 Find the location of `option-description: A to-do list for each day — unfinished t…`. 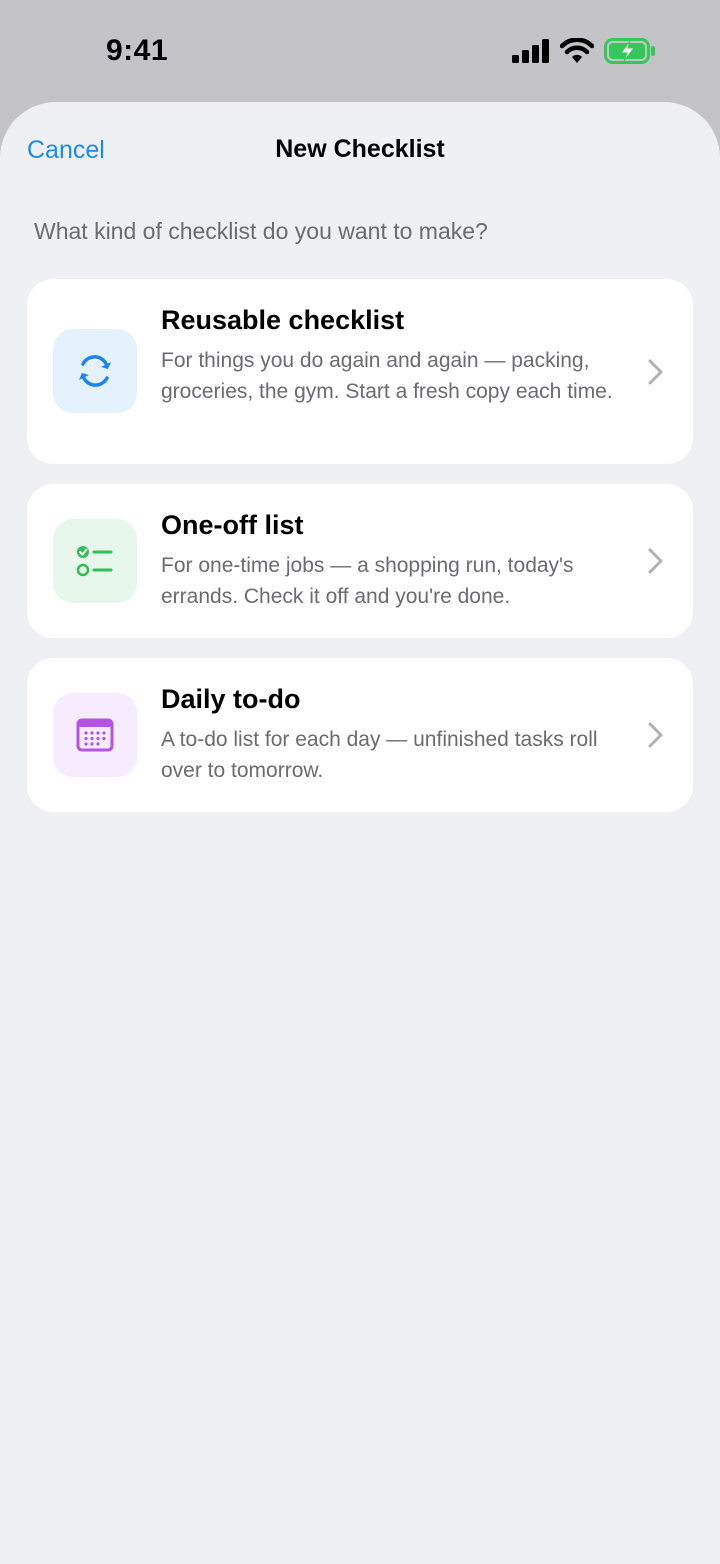

option-description: A to-do list for each day — unfinished t… is located at coordinates (379, 755).